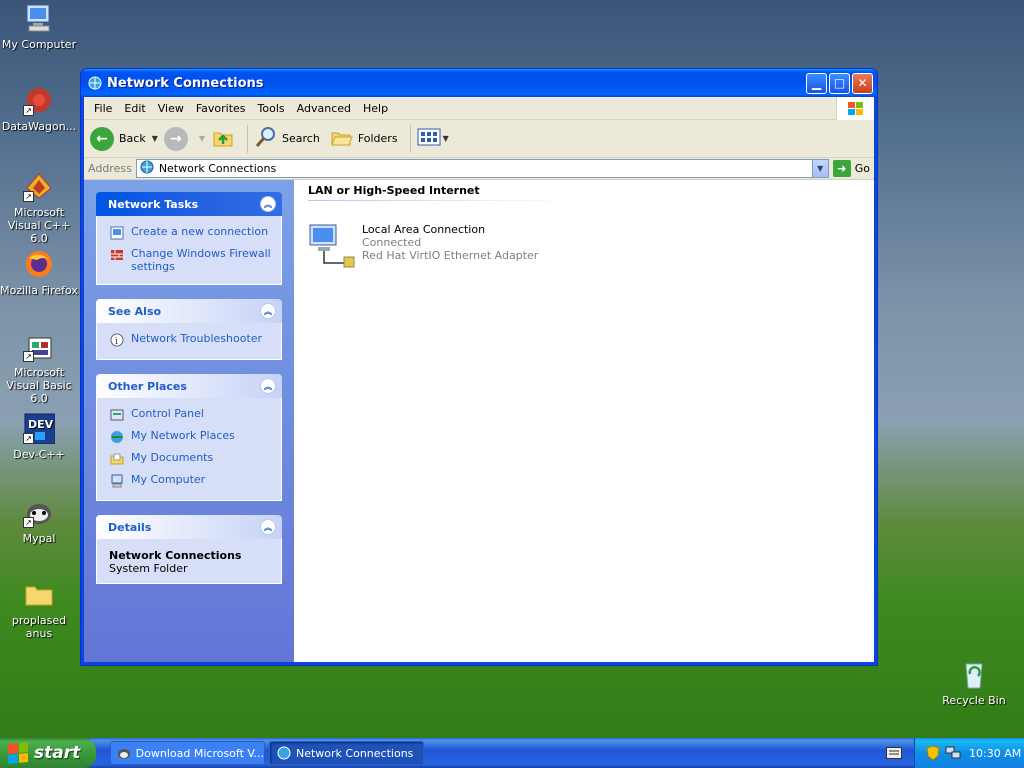  I want to click on my-computer-link: My Computer, so click(190, 481).